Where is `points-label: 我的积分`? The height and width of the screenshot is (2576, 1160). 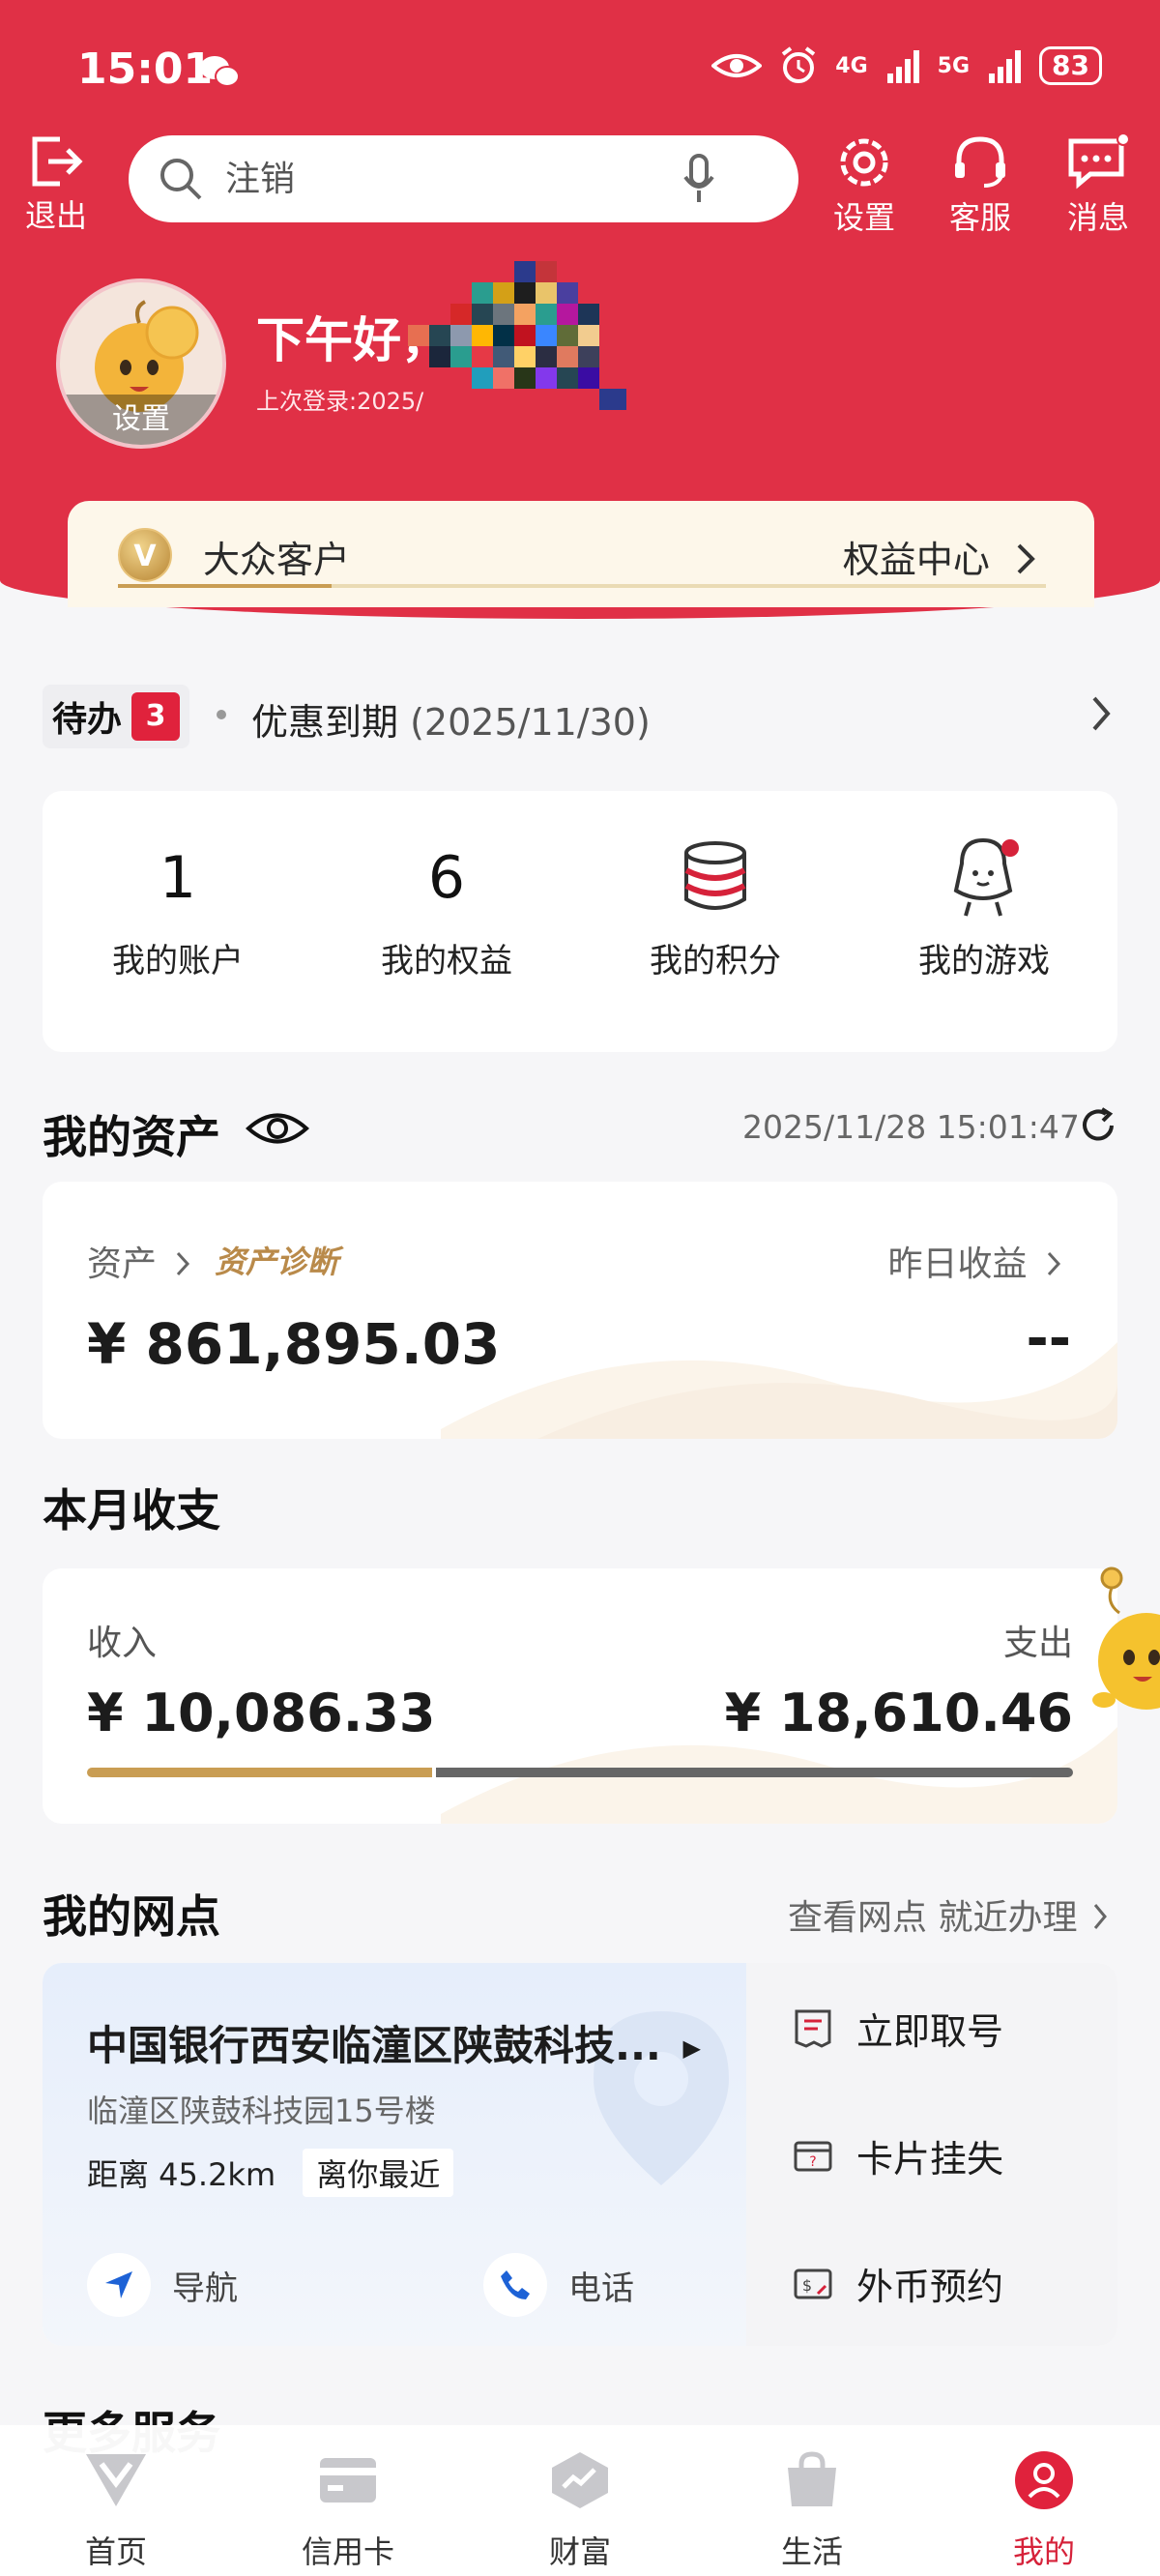
points-label: 我的积分 is located at coordinates (715, 961).